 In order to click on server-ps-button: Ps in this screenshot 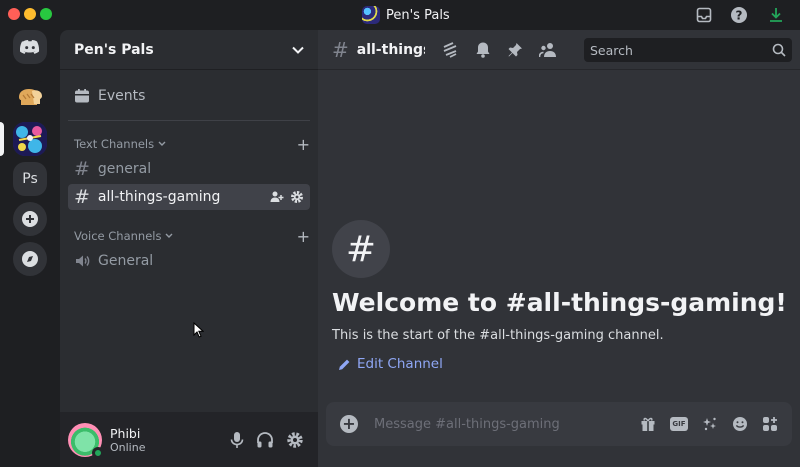, I will do `click(30, 179)`.